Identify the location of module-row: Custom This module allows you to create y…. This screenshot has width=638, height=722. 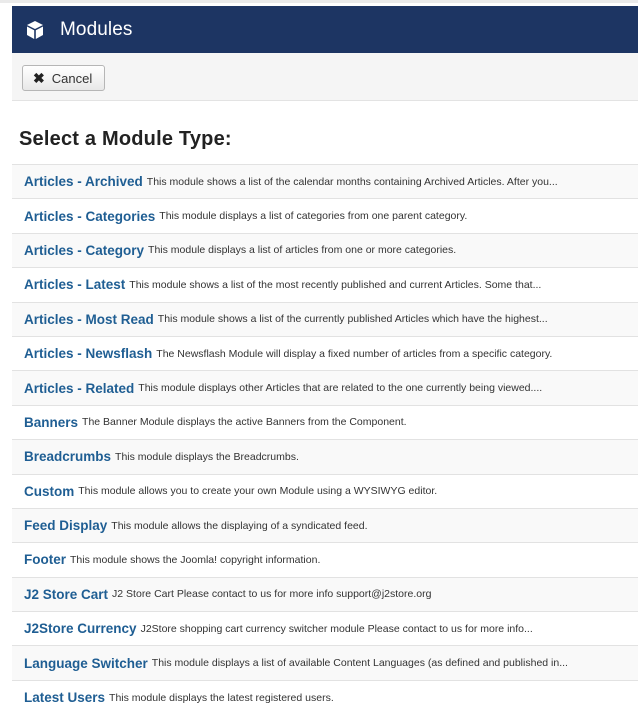
(325, 490).